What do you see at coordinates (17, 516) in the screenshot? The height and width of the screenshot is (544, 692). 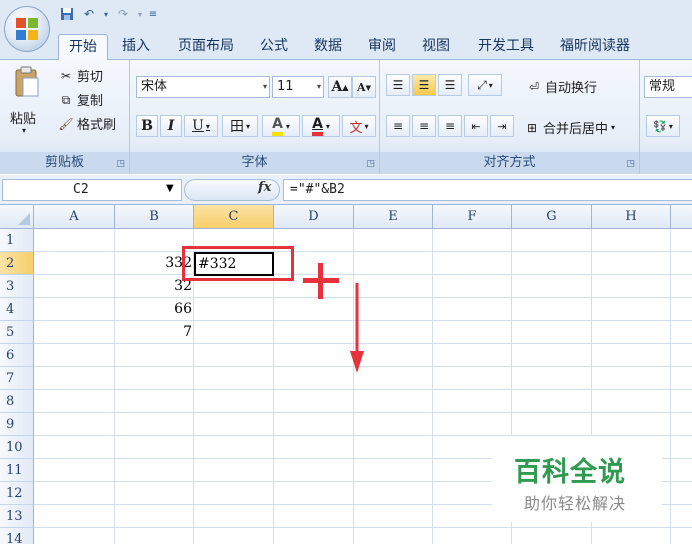 I see `row-header-13: 13` at bounding box center [17, 516].